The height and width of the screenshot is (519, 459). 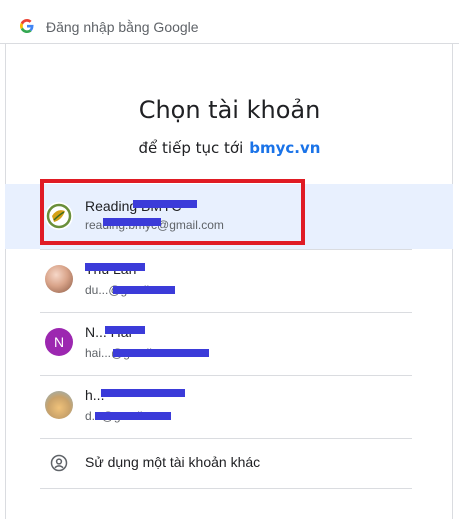 I want to click on account-circle-icon, so click(x=59, y=463).